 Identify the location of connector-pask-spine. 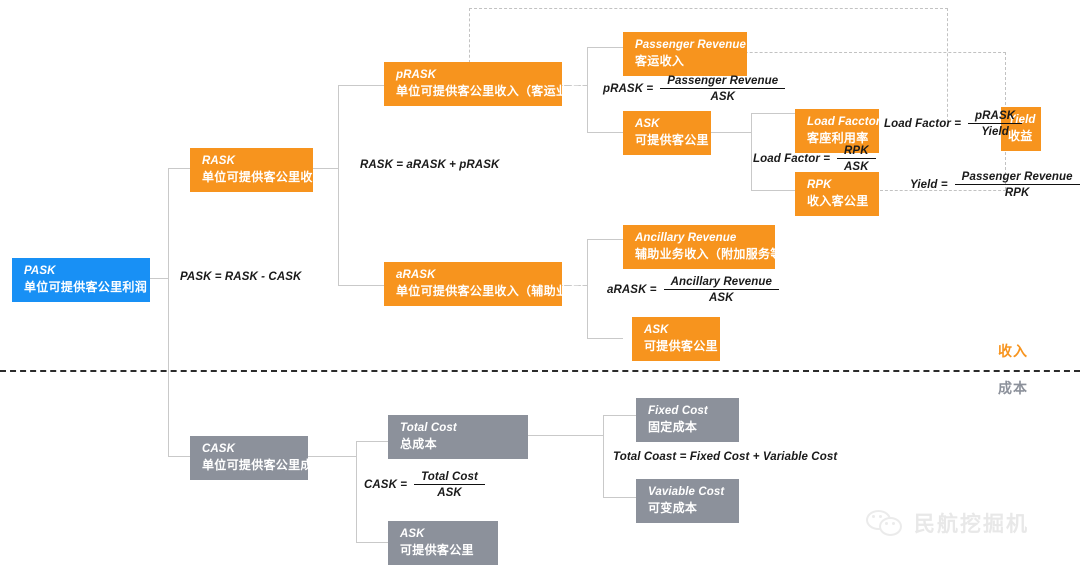
(168, 312).